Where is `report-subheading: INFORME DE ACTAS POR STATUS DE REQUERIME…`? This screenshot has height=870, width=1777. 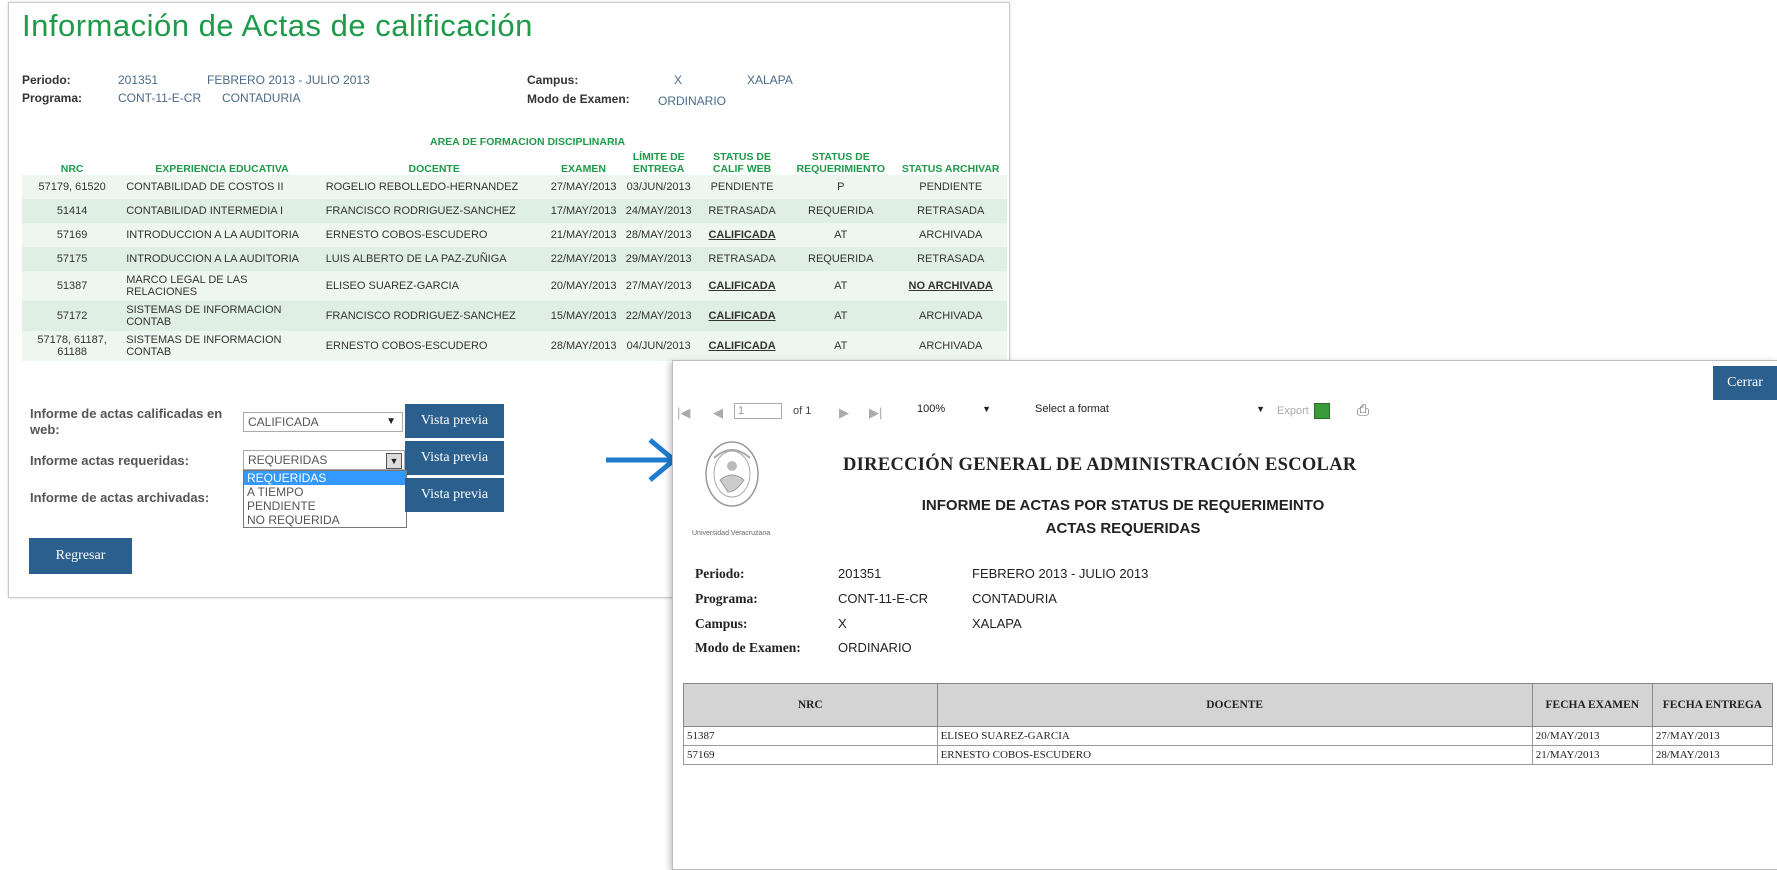 report-subheading: INFORME DE ACTAS POR STATUS DE REQUERIME… is located at coordinates (1123, 505).